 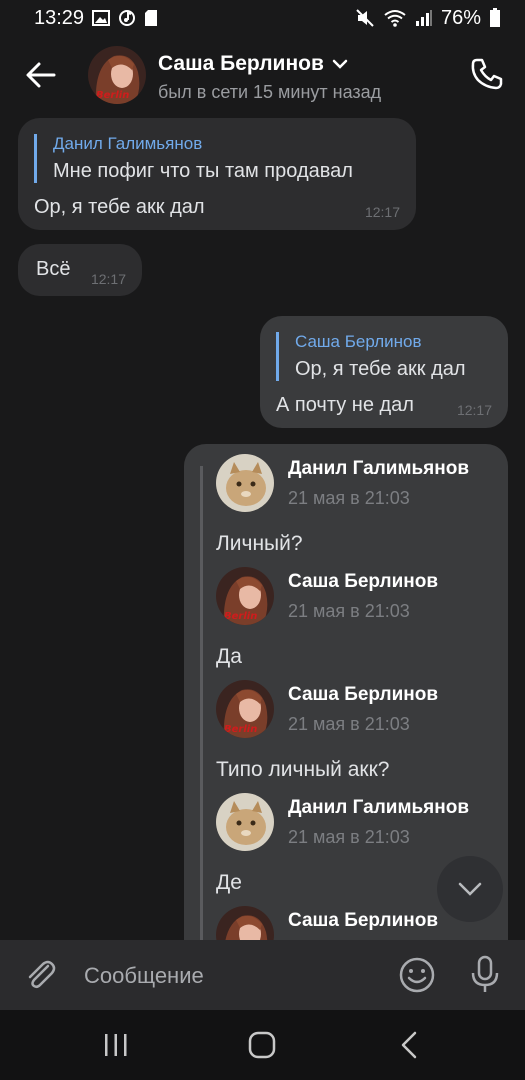 What do you see at coordinates (259, 543) in the screenshot?
I see `forwarded-text: Личный?` at bounding box center [259, 543].